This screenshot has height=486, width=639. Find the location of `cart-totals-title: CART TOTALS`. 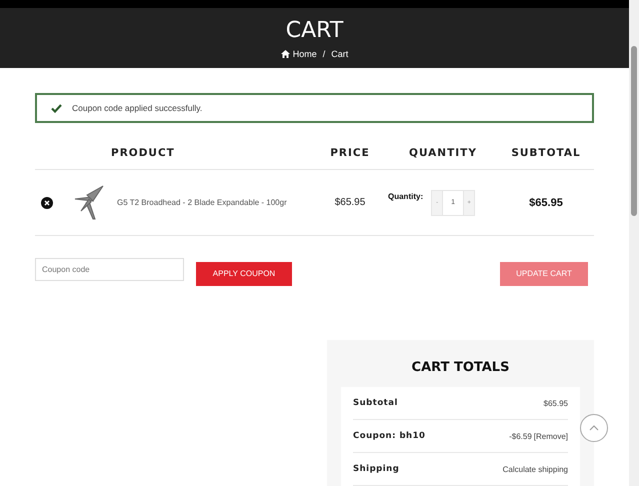

cart-totals-title: CART TOTALS is located at coordinates (460, 367).